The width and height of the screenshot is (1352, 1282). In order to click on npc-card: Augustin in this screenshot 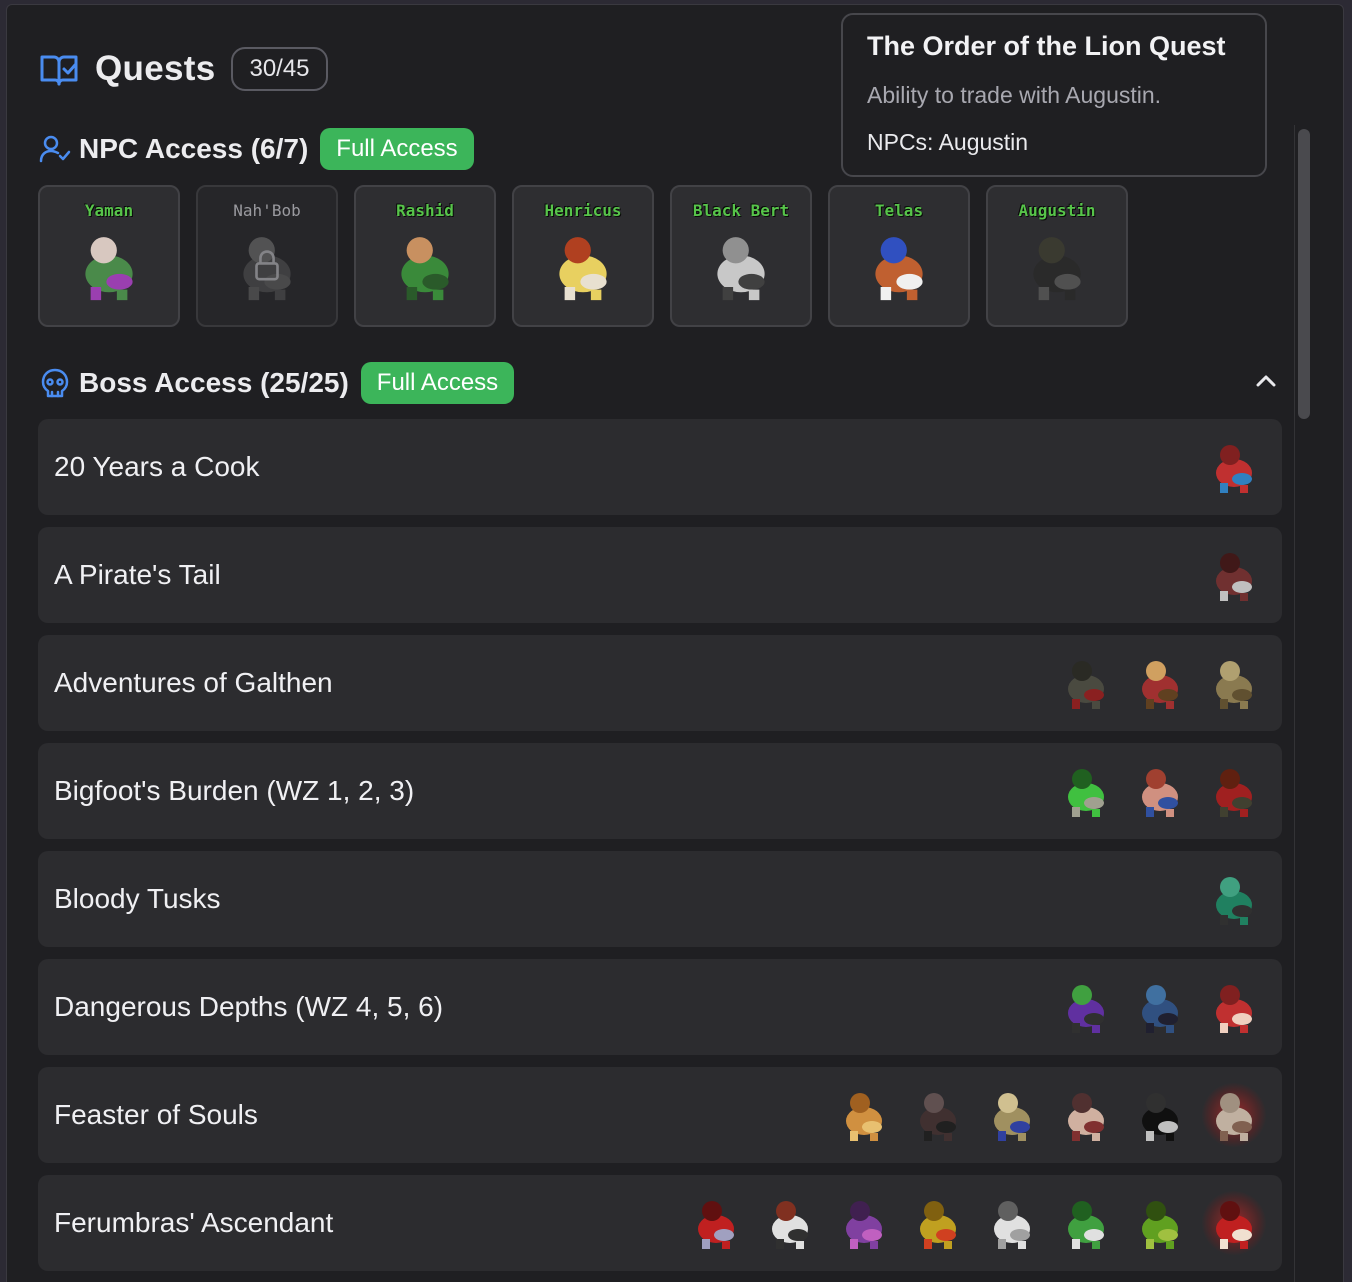, I will do `click(1057, 256)`.